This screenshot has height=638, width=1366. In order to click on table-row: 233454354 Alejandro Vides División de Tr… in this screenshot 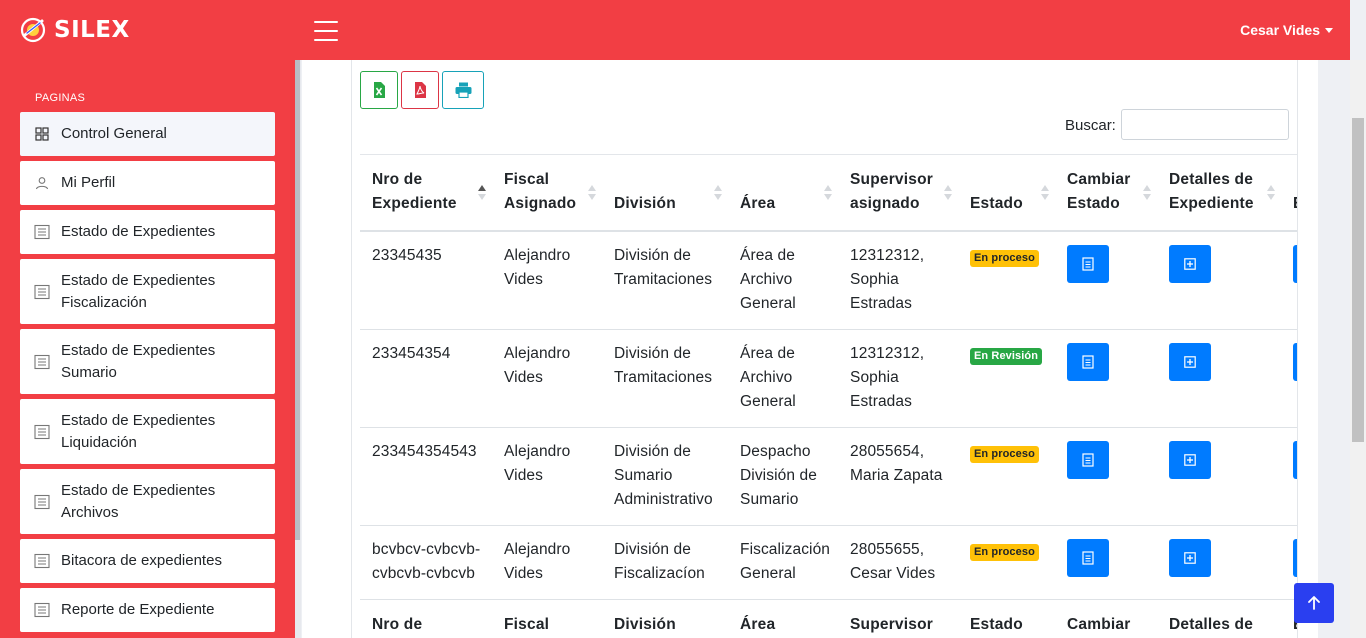, I will do `click(828, 378)`.